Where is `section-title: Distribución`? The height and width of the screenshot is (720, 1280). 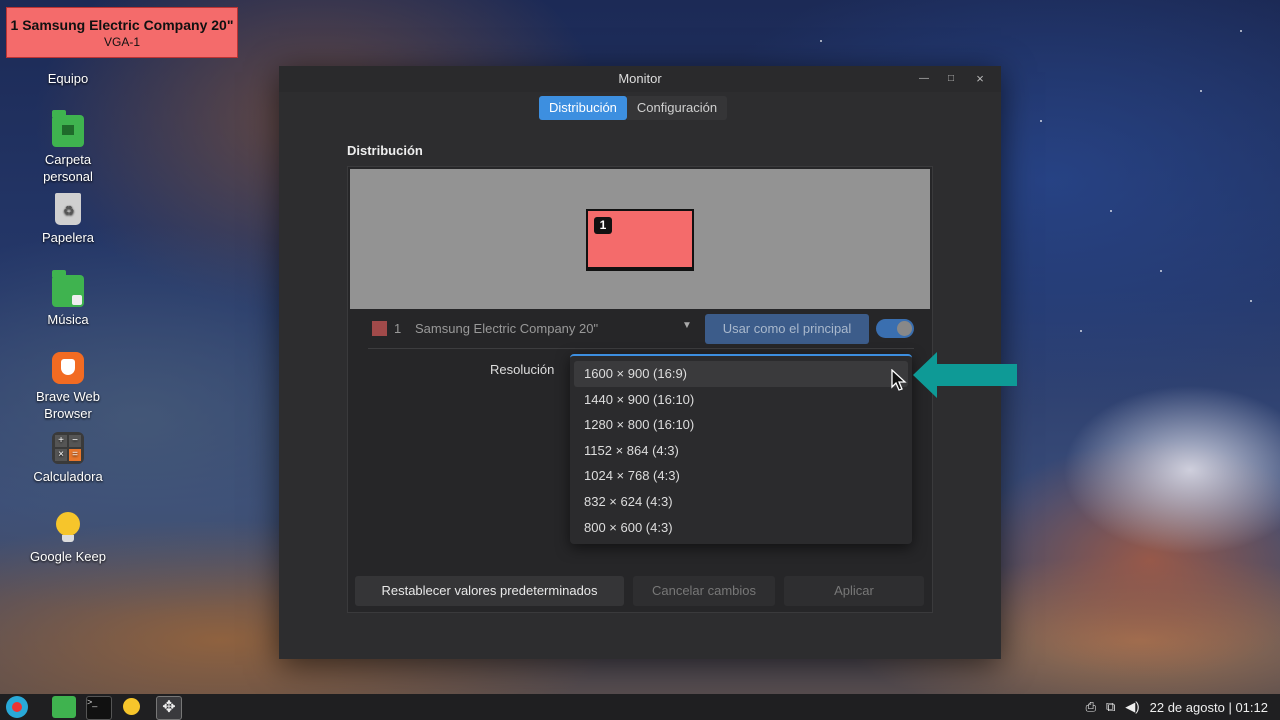 section-title: Distribución is located at coordinates (385, 150).